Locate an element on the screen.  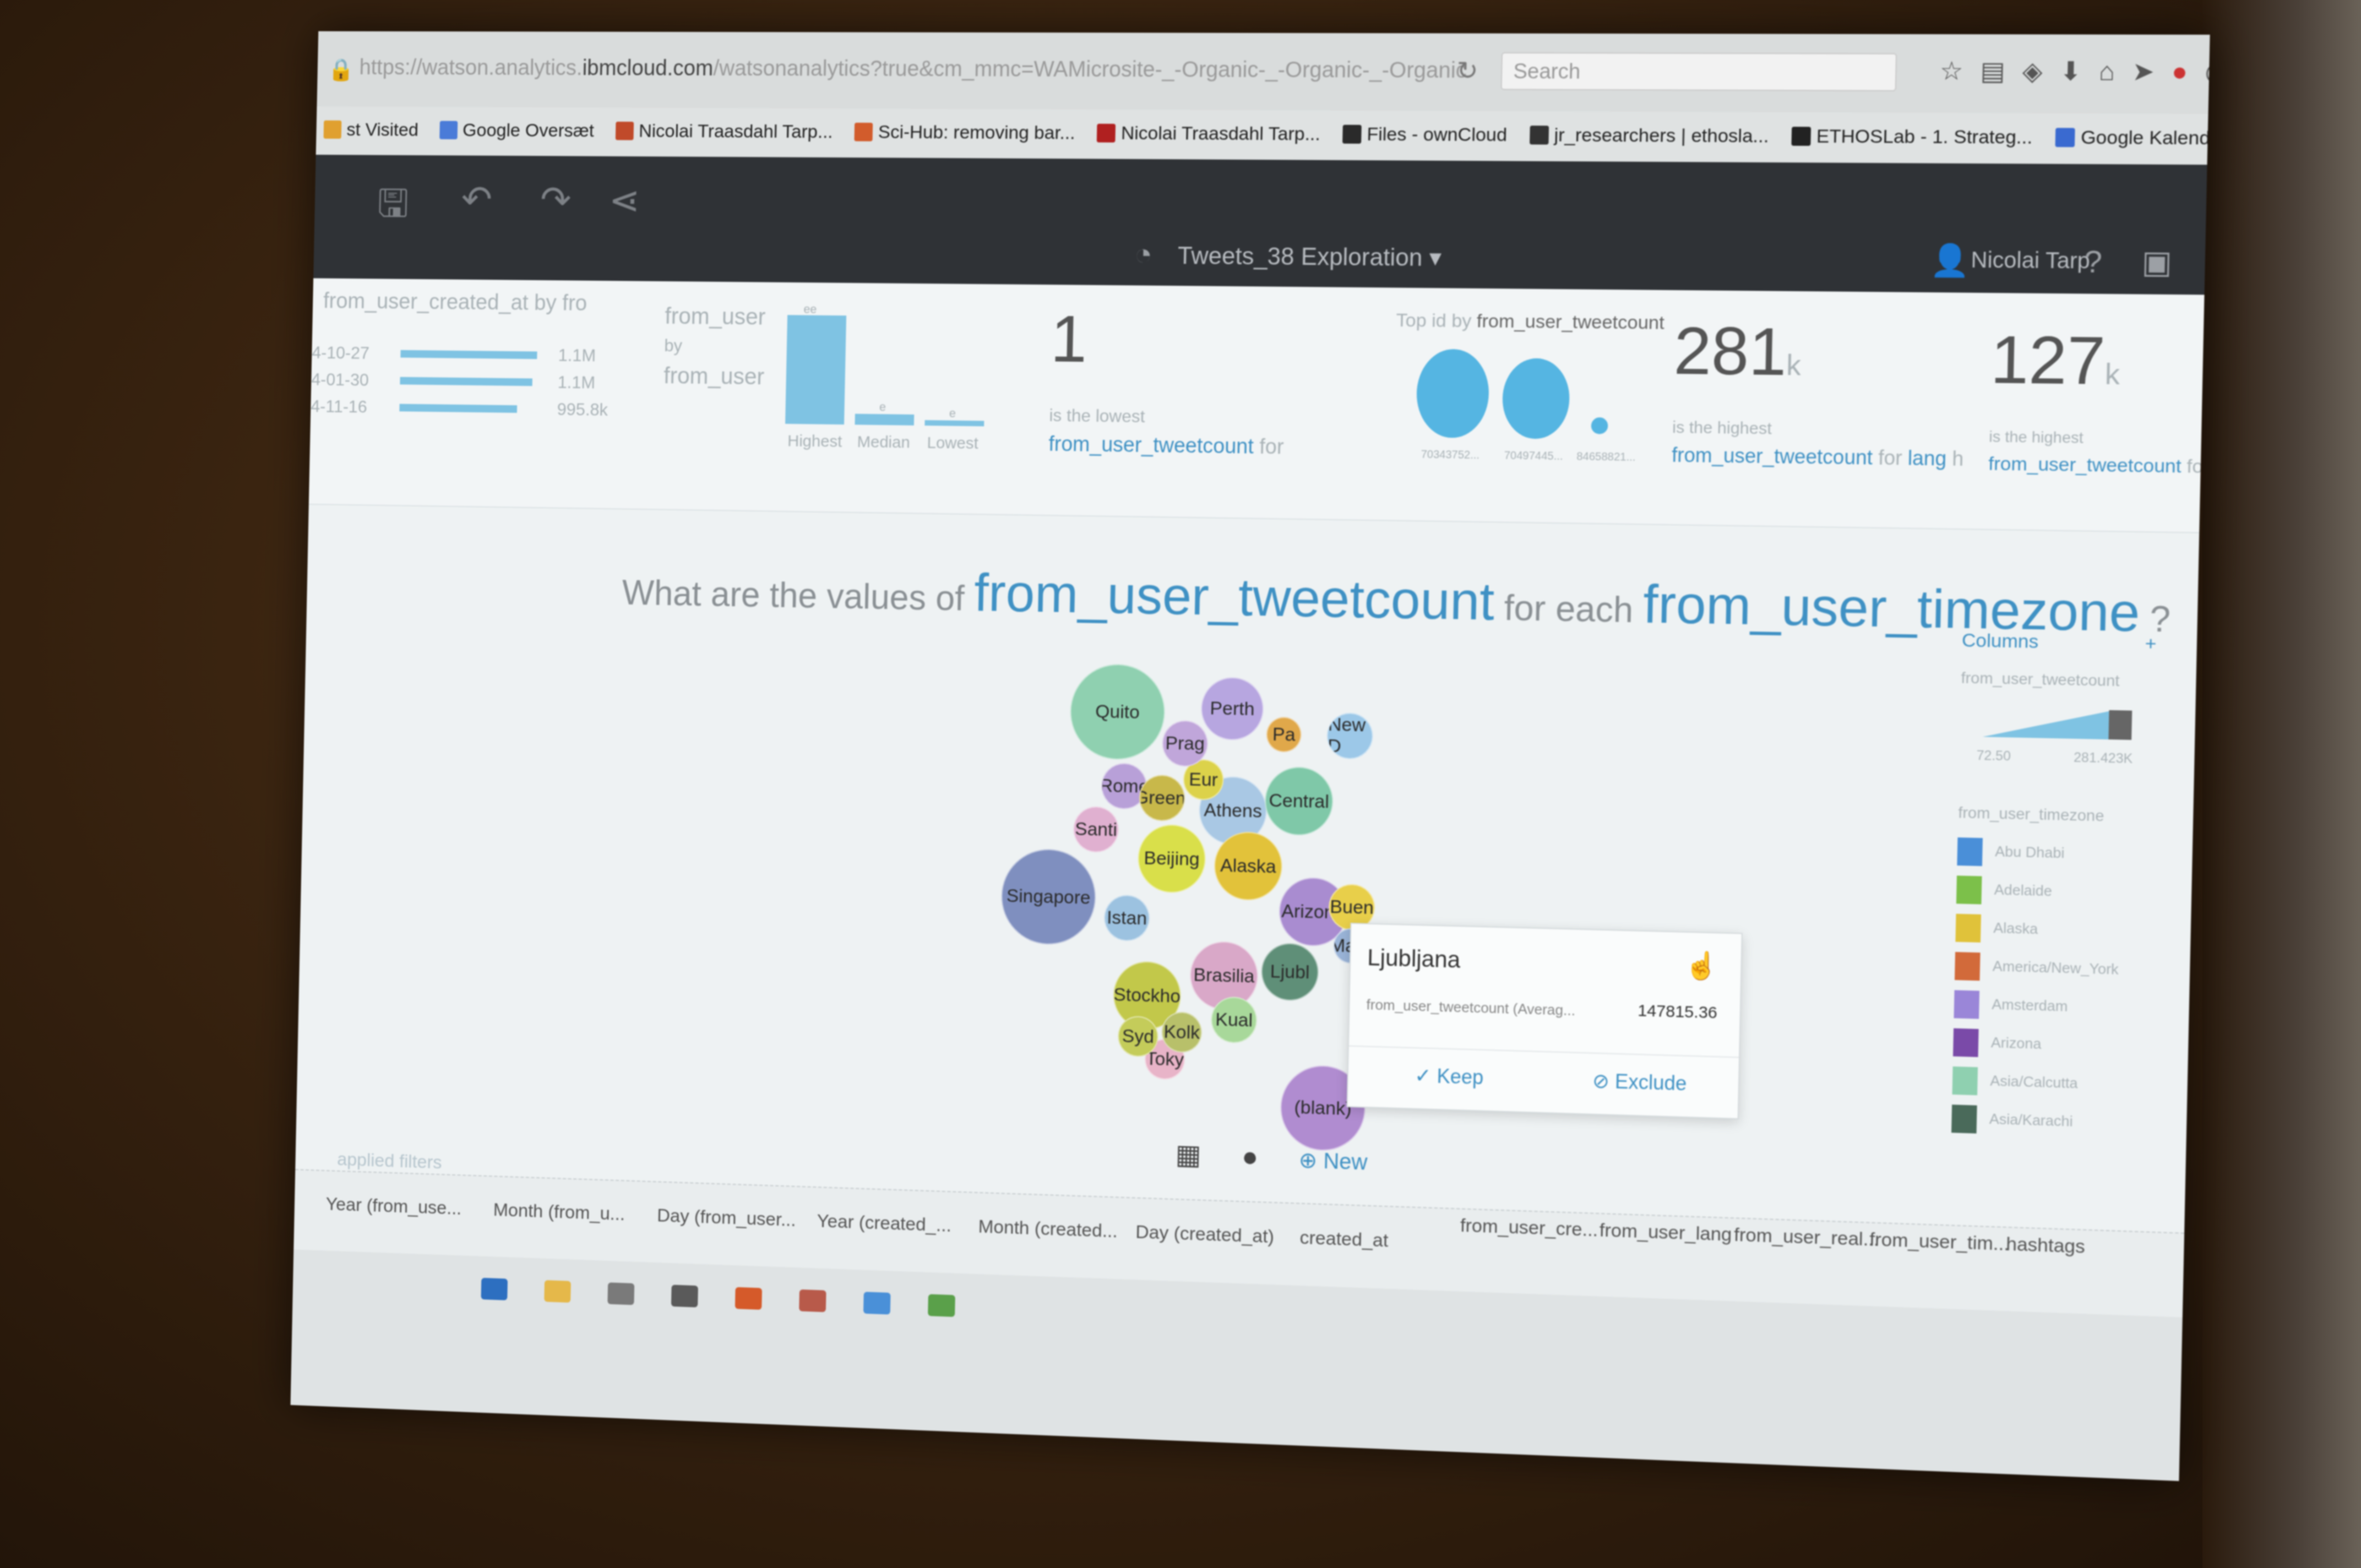
size-ramp is located at coordinates (2057, 724).